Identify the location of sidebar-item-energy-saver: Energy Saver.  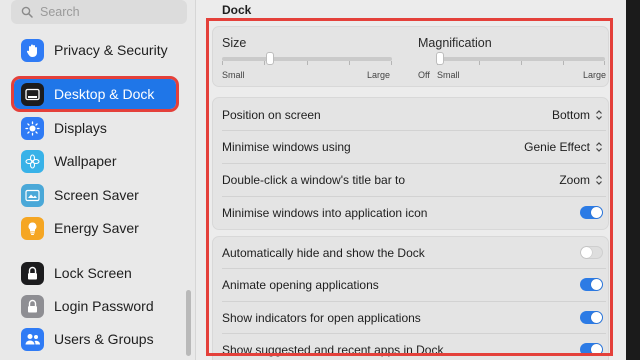
(95, 228).